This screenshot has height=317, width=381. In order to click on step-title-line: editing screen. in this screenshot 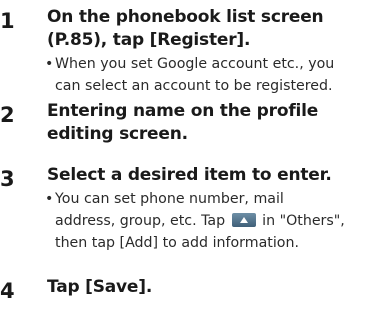, I will do `click(117, 134)`.